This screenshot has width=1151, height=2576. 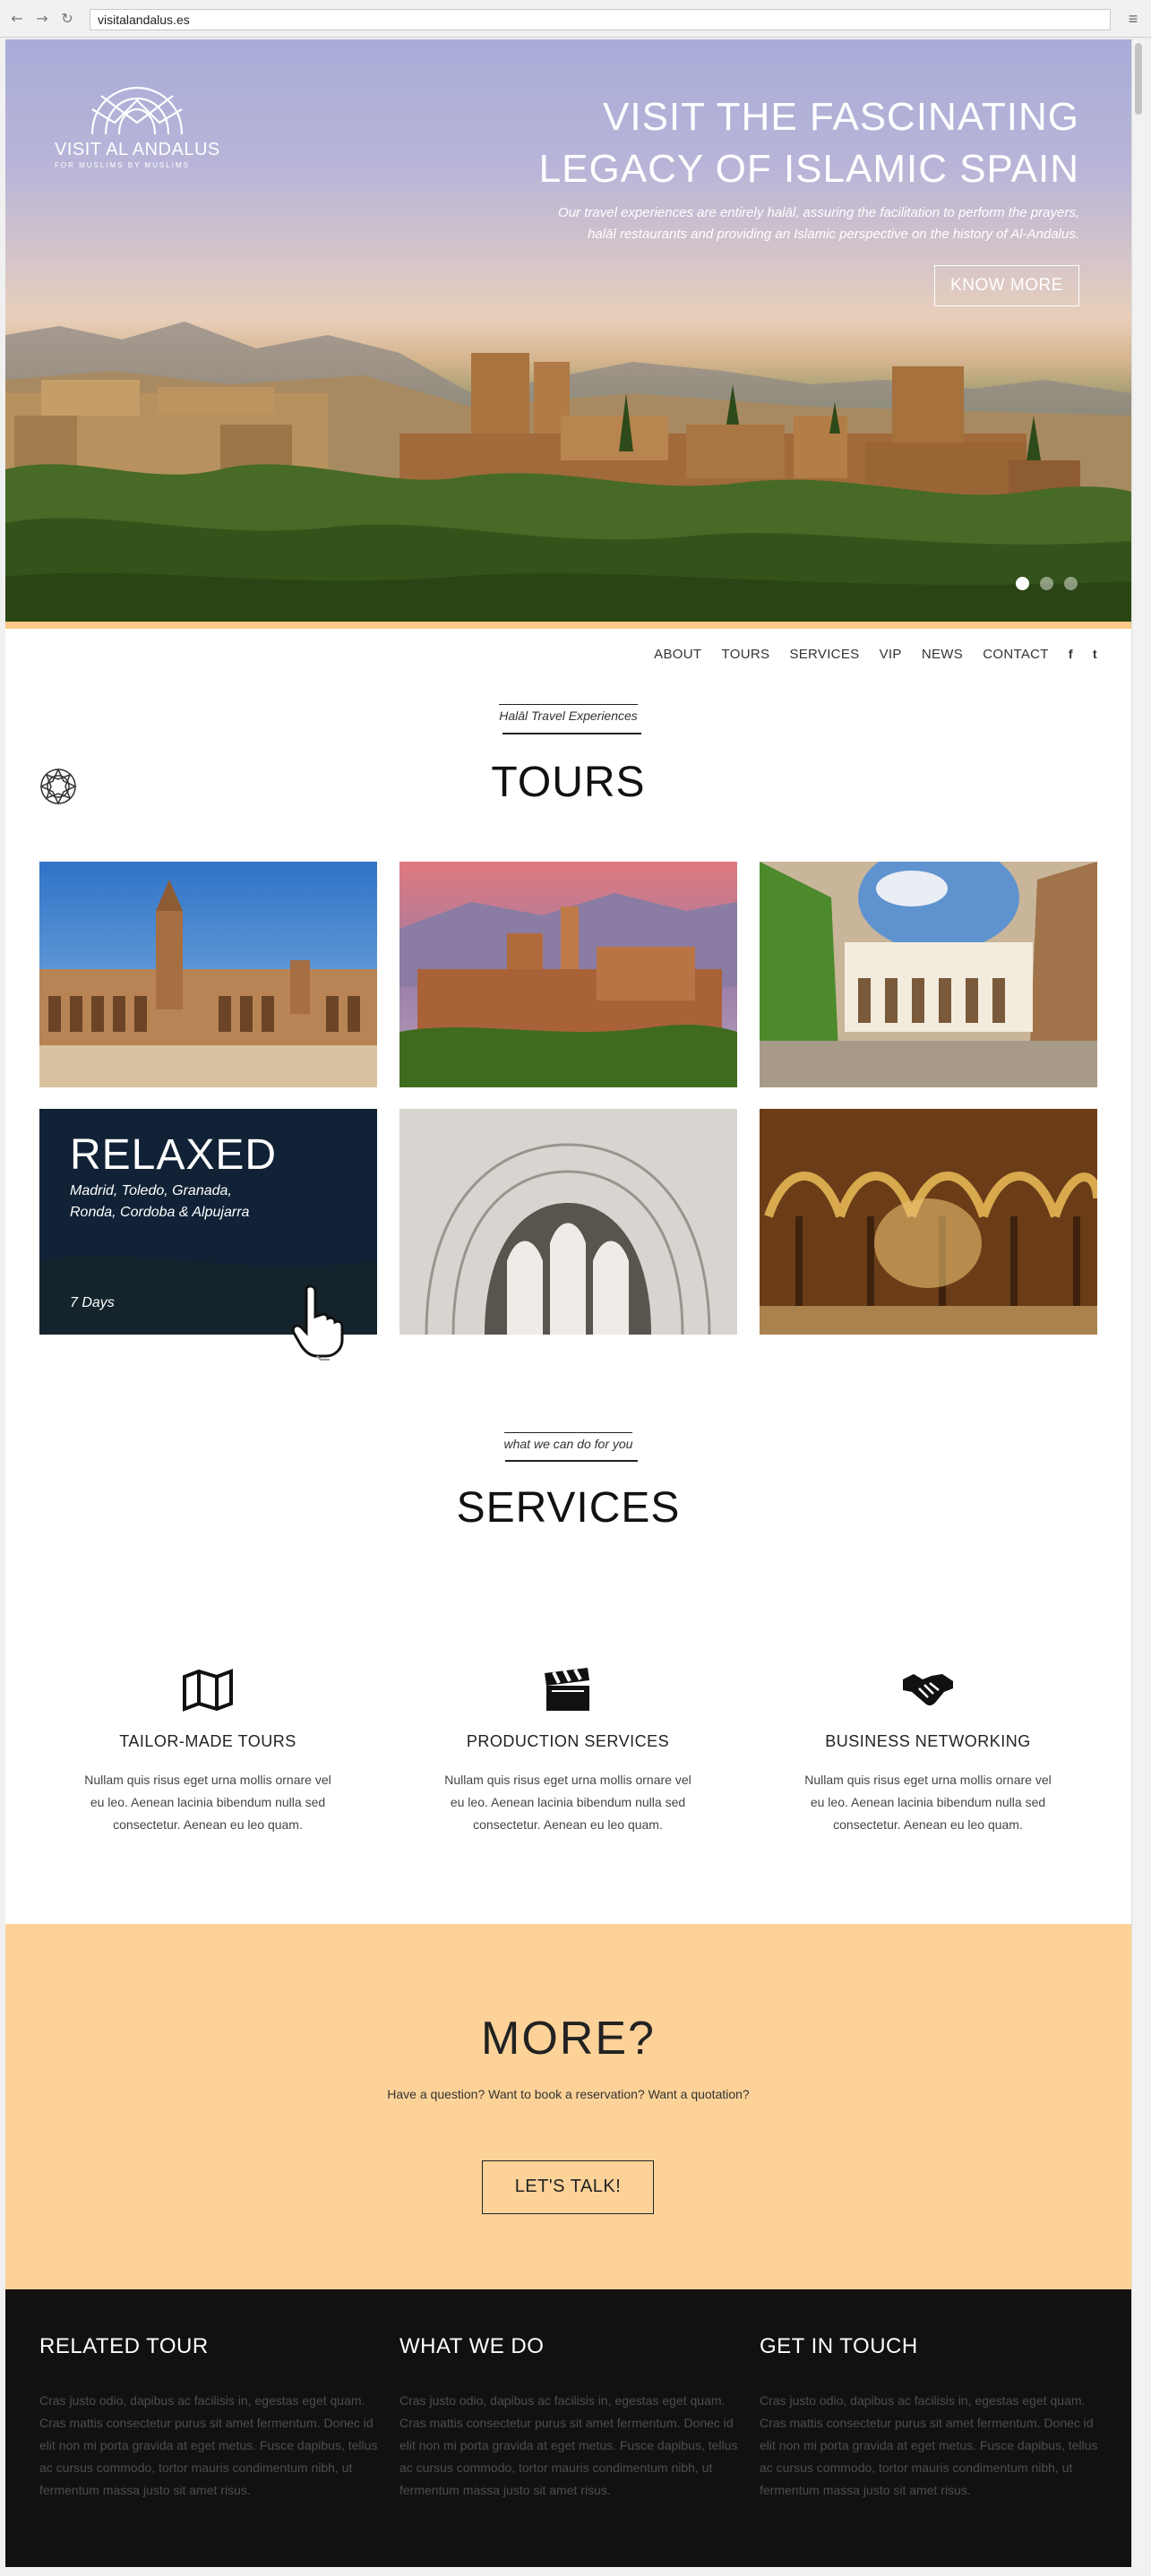 I want to click on nav-item-about: ABOUT, so click(x=677, y=654).